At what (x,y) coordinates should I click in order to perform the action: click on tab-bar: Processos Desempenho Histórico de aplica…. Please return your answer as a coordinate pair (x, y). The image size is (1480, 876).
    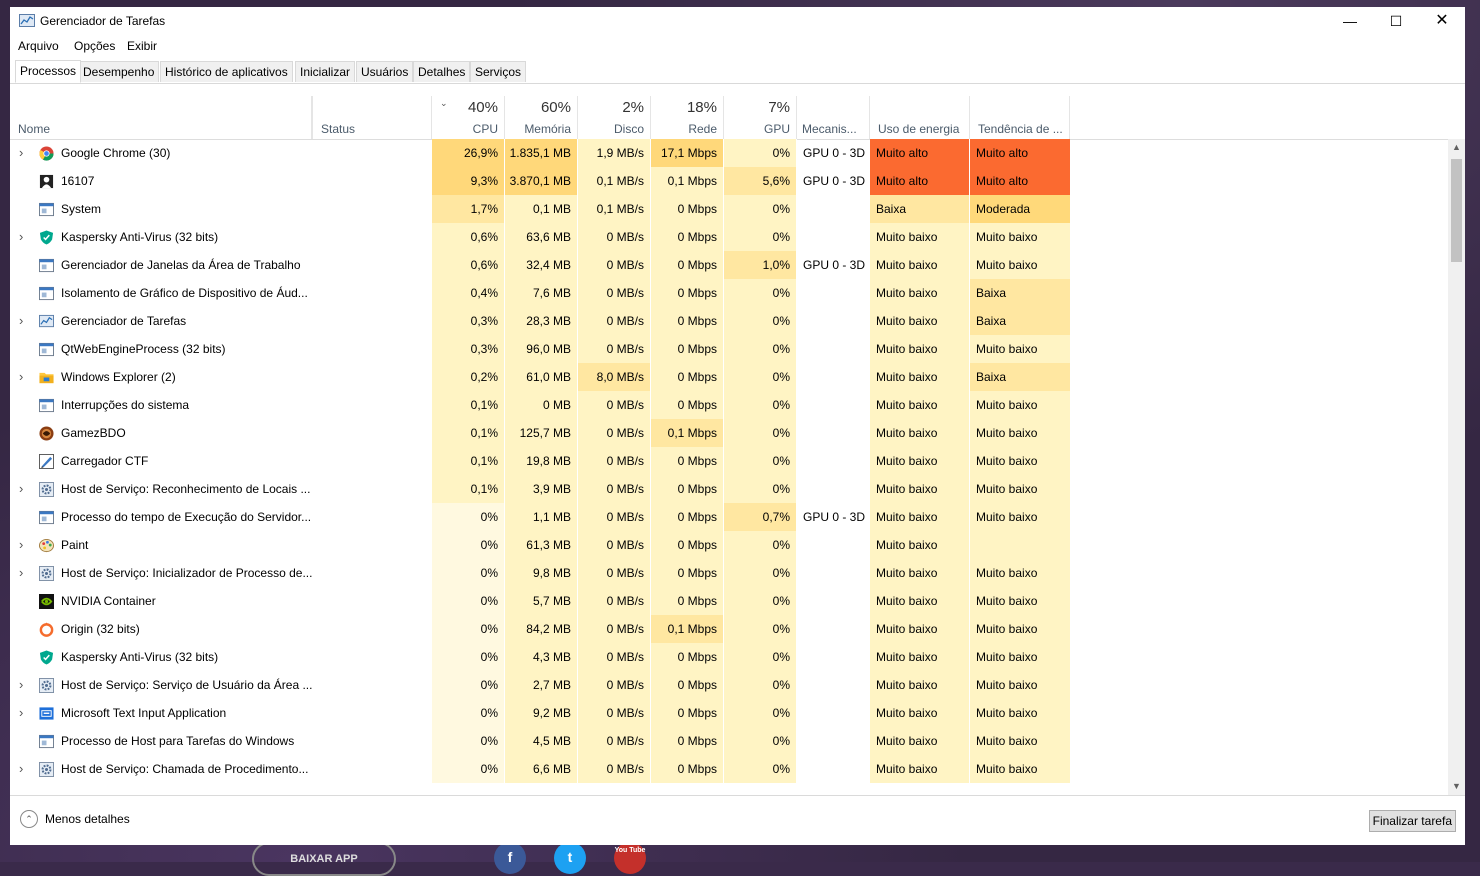
    Looking at the image, I should click on (737, 72).